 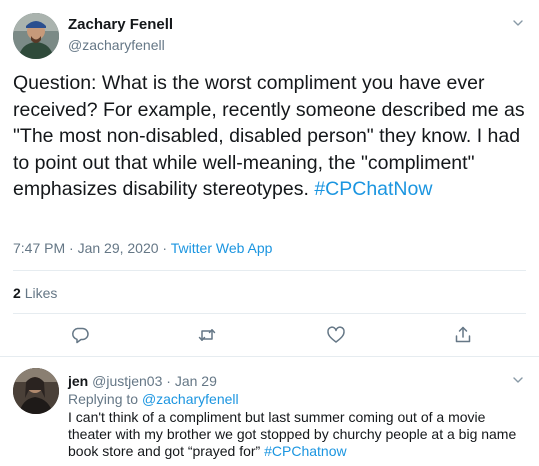 I want to click on tweet-source: Twitter Web App, so click(x=222, y=248).